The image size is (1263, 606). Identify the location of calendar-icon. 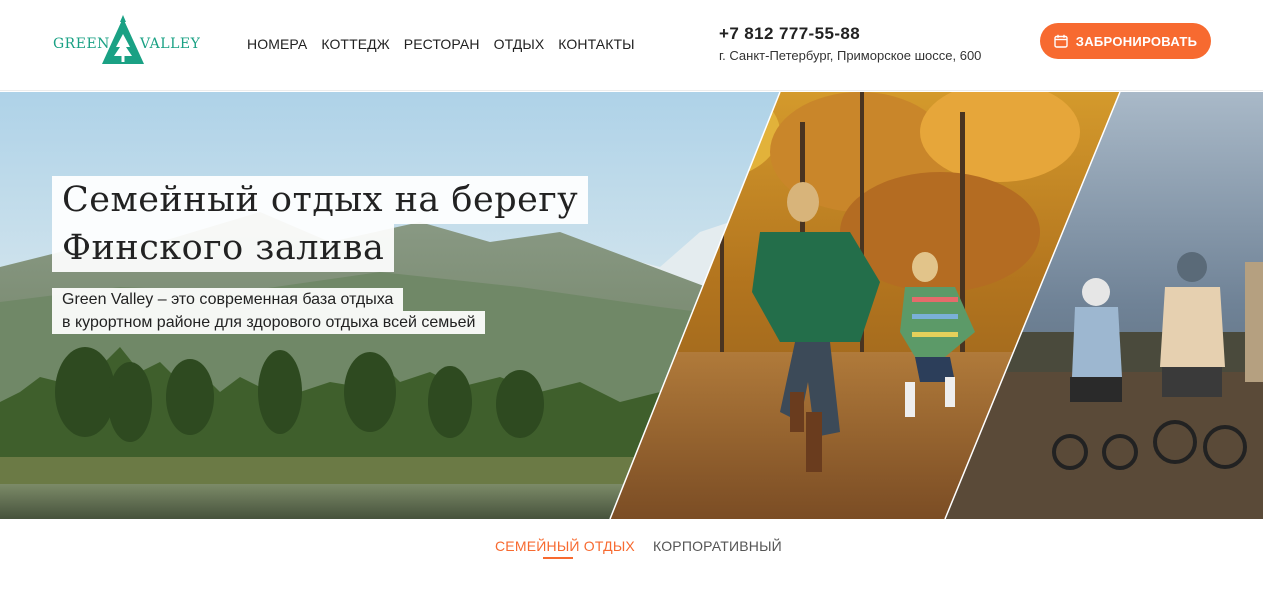
(1061, 41).